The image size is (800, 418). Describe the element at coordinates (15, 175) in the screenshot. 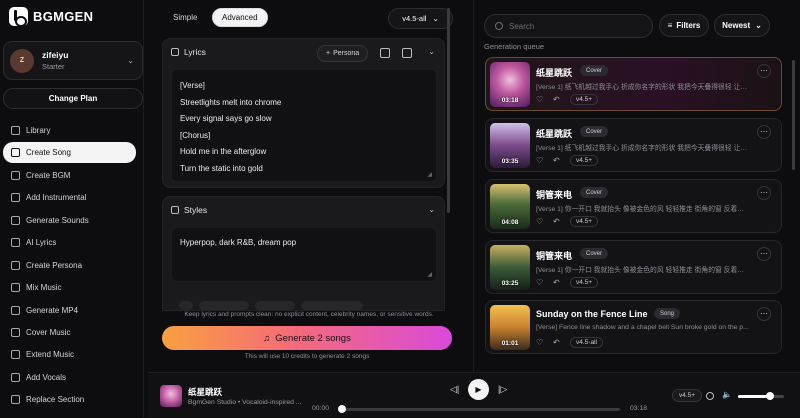

I see `disc-icon` at that location.